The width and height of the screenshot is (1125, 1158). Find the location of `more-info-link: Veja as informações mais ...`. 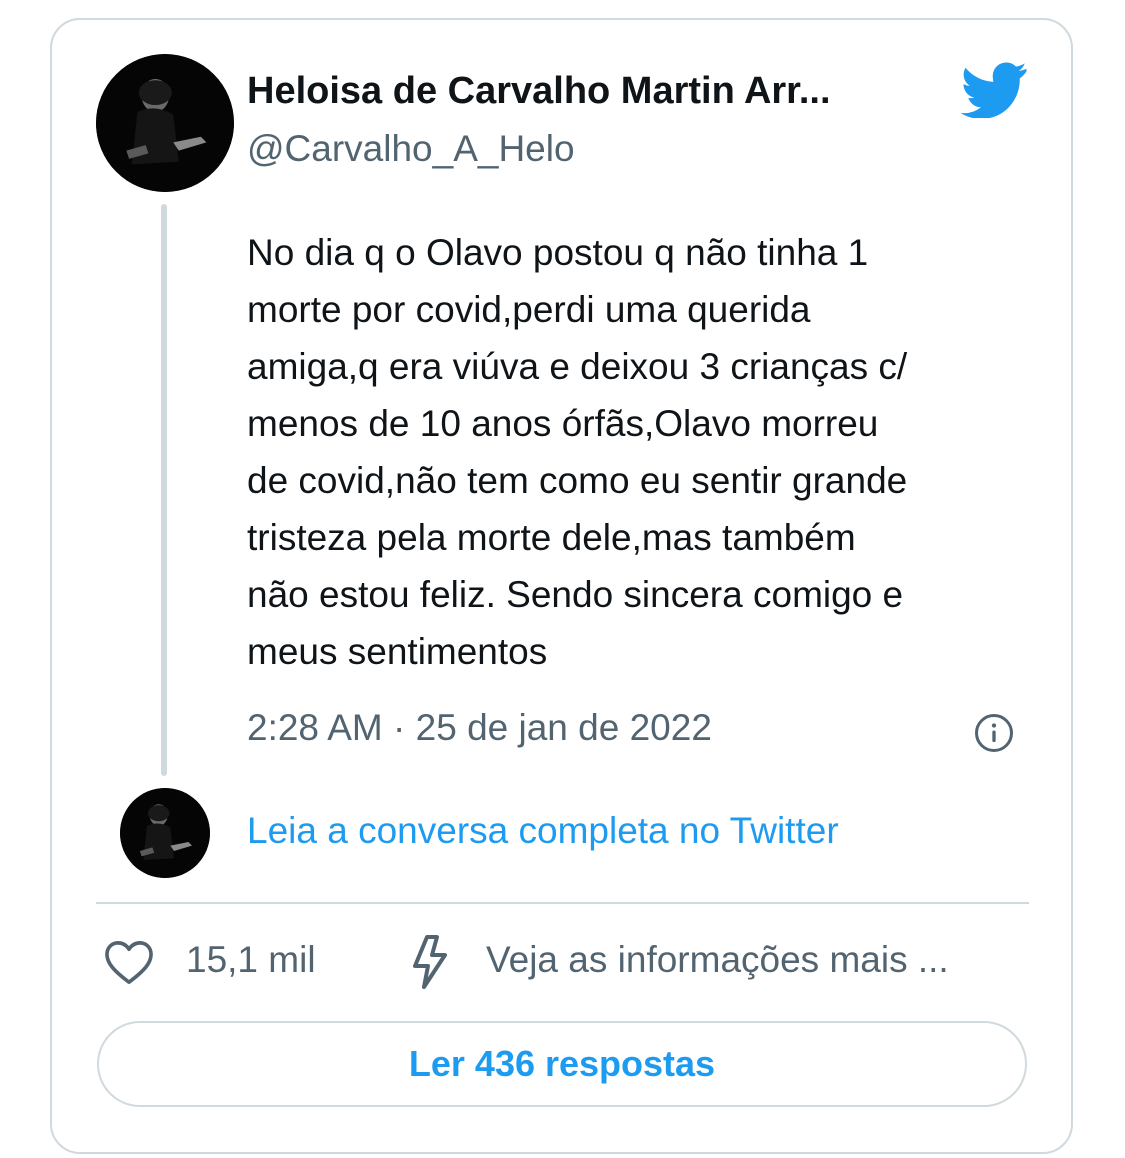

more-info-link: Veja as informações mais ... is located at coordinates (717, 960).